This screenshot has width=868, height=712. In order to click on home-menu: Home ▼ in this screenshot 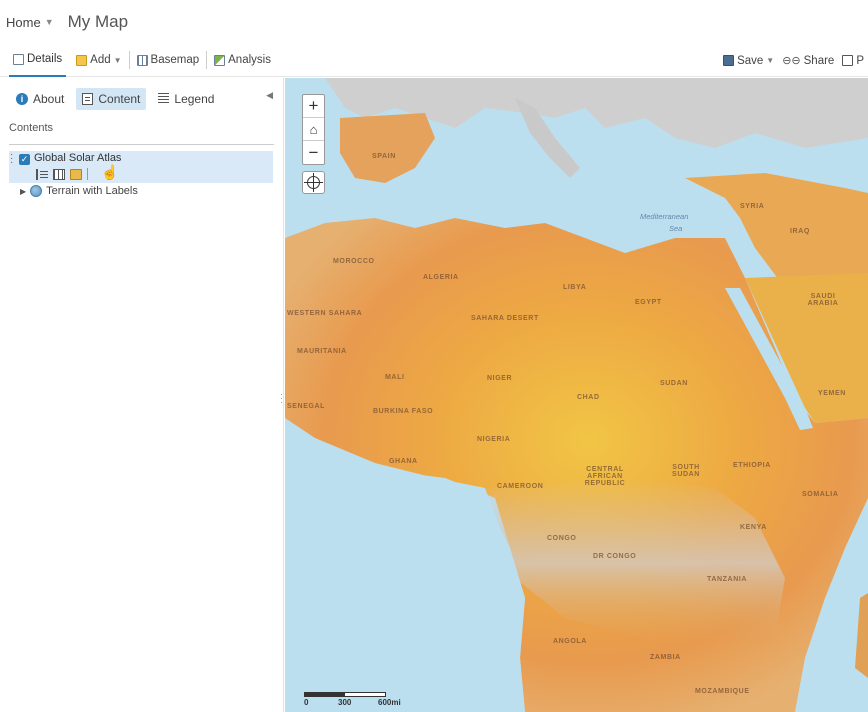, I will do `click(30, 22)`.